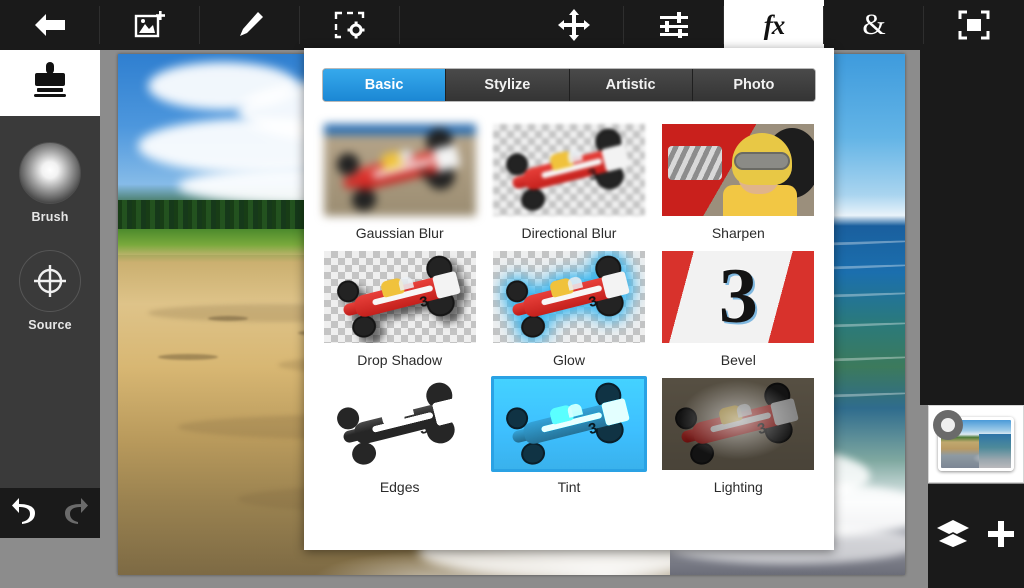 The width and height of the screenshot is (1024, 588). I want to click on effects-tabs: Basic Stylize Artistic Photo, so click(569, 85).